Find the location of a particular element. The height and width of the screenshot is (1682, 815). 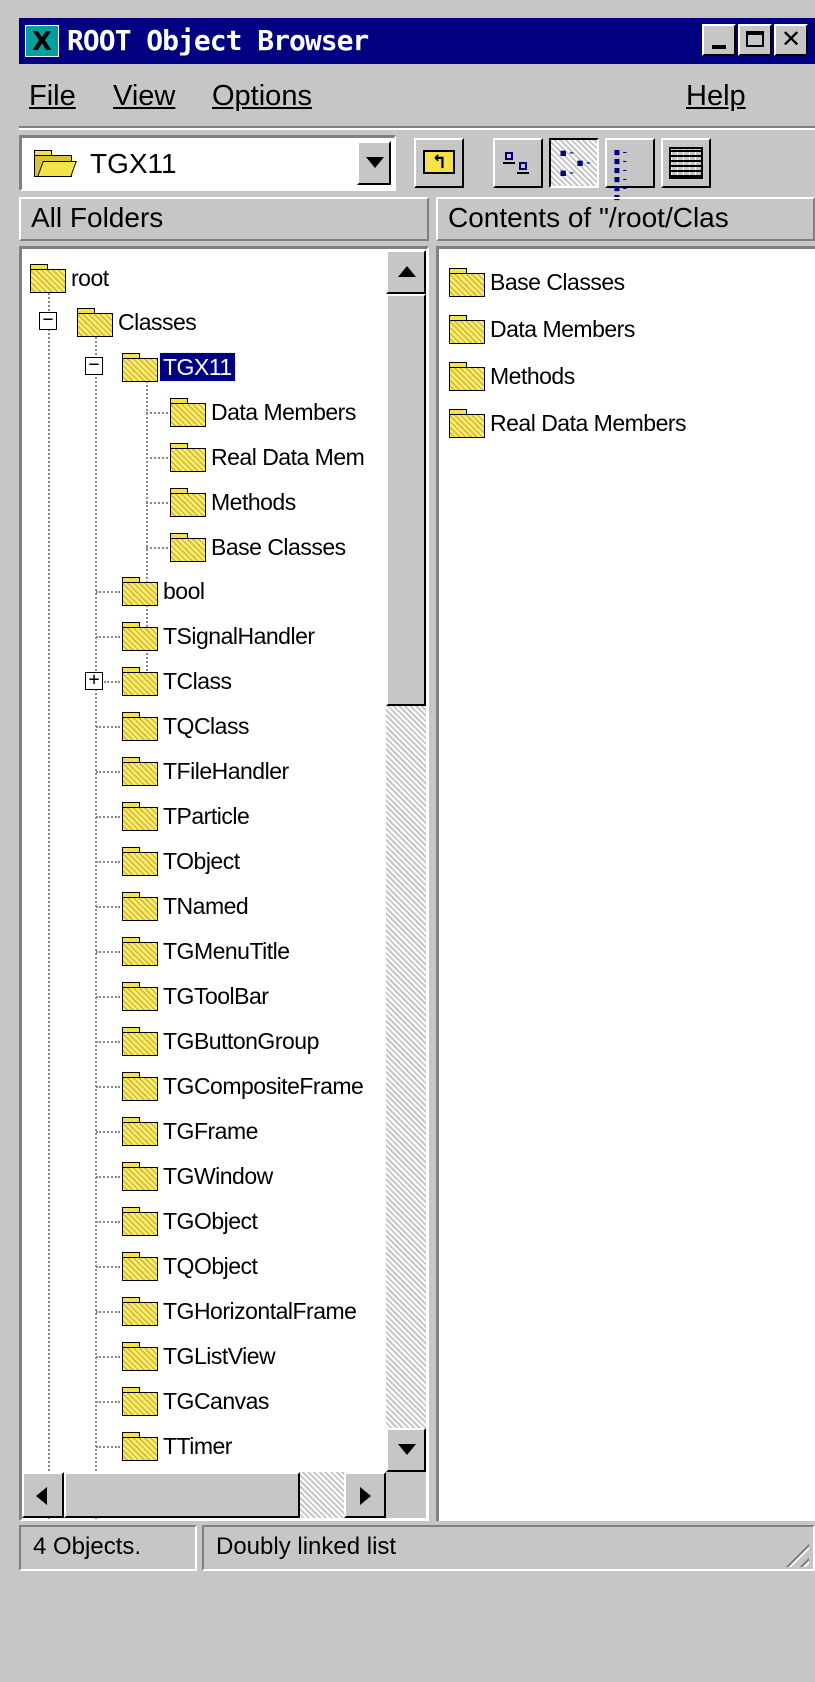

tree-item-label: TQClass is located at coordinates (206, 726).